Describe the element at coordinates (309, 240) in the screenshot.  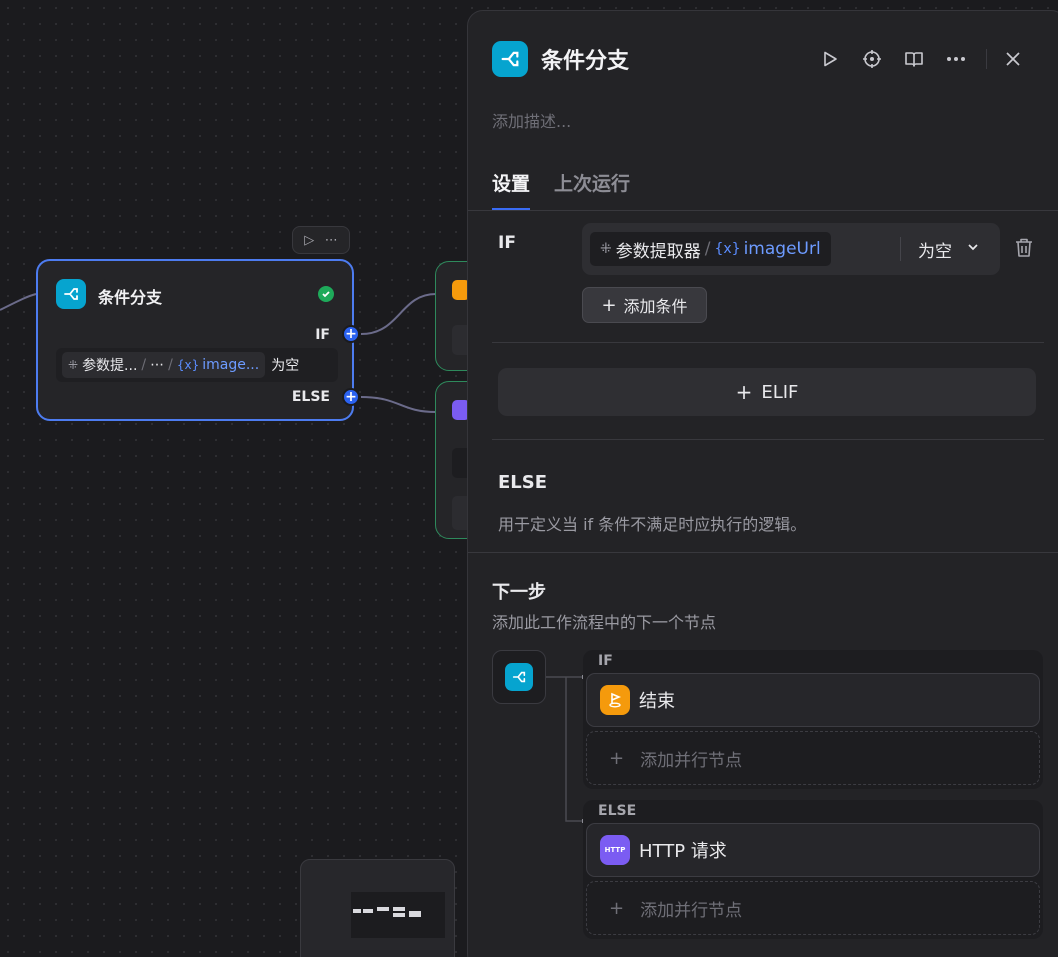
I see `play-icon: ▷` at that location.